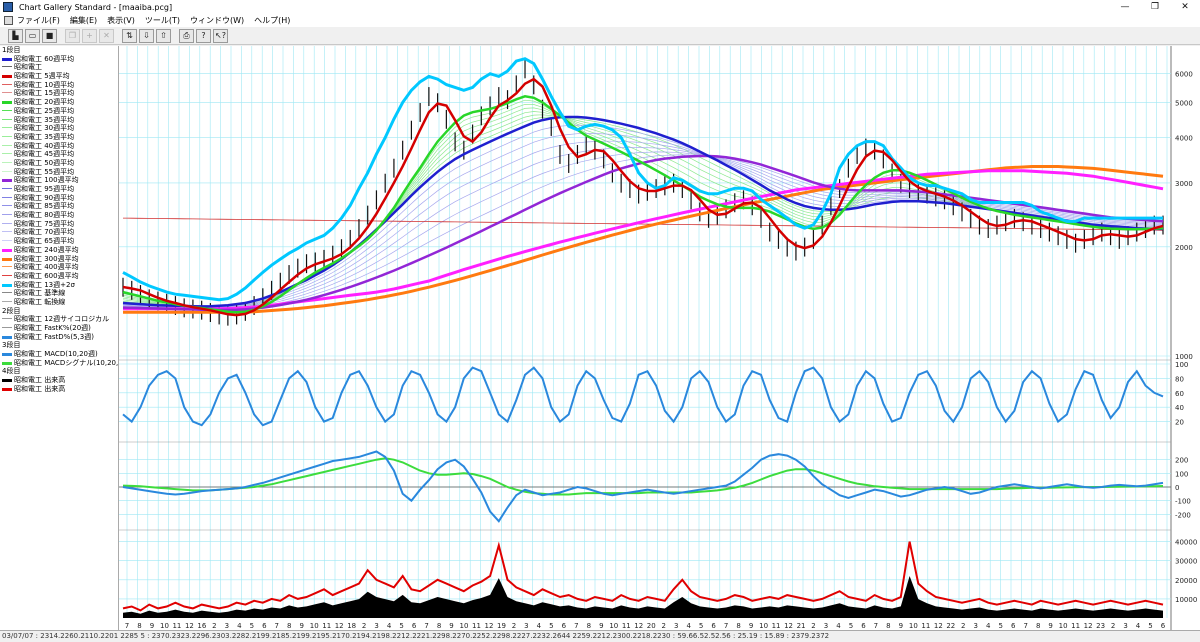 This screenshot has width=1200, height=642. I want to click on legend-item: 昭和電工 12週サイコロジカル, so click(59, 319).